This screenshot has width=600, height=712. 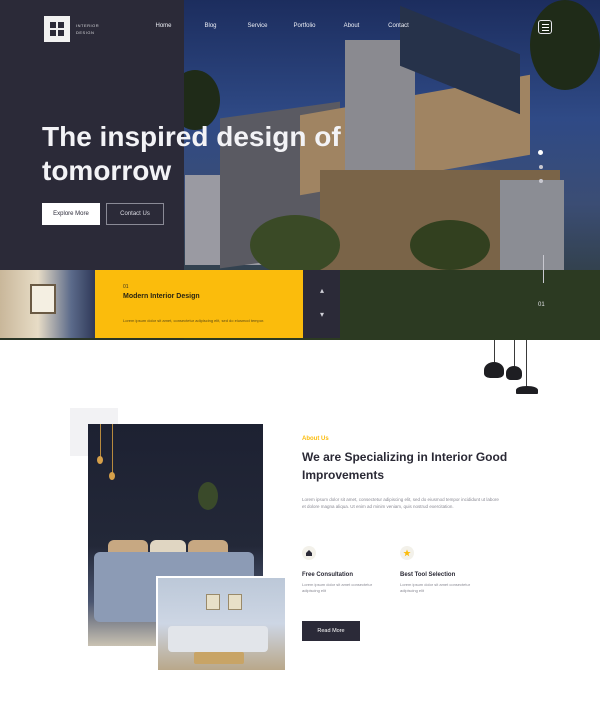 What do you see at coordinates (351, 26) in the screenshot?
I see `nav-item-about: About` at bounding box center [351, 26].